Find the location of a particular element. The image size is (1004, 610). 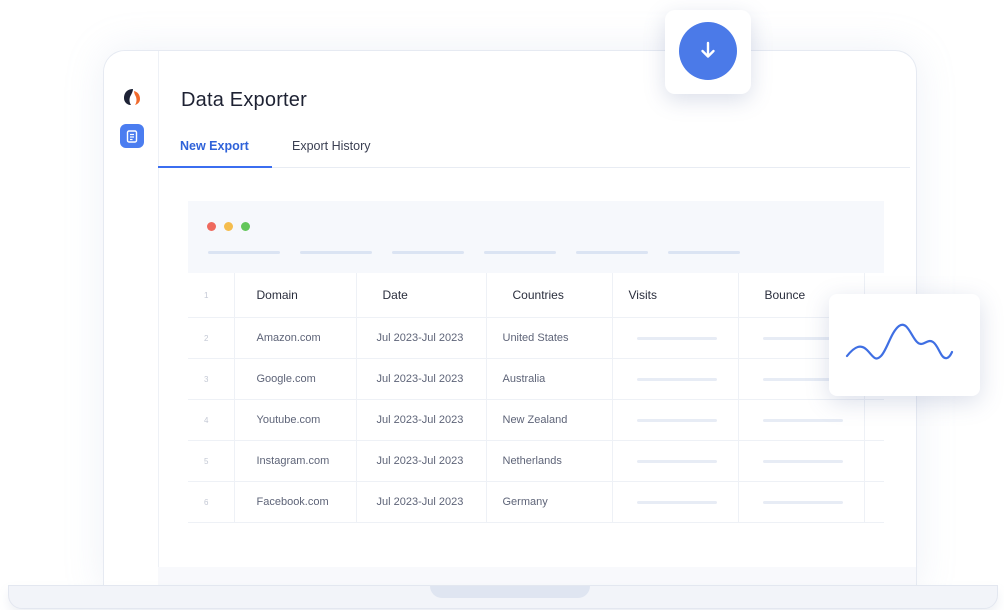

table-row: 3 Google.com Jul 2023-Jul 2023 Australia is located at coordinates (536, 379).